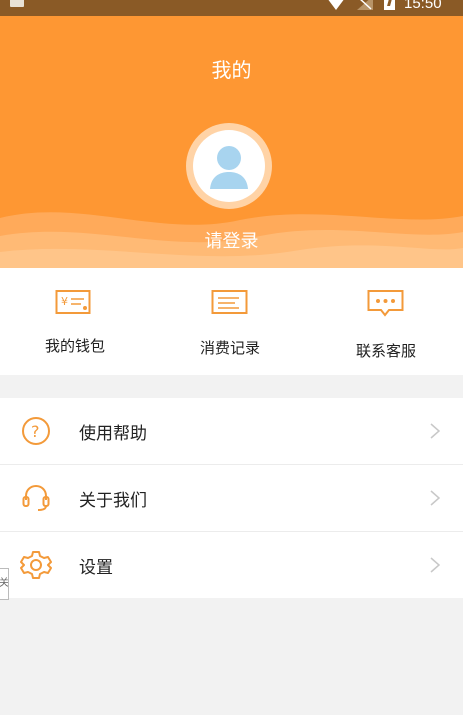  Describe the element at coordinates (385, 351) in the screenshot. I see `quick-action-label: 联系客服` at that location.